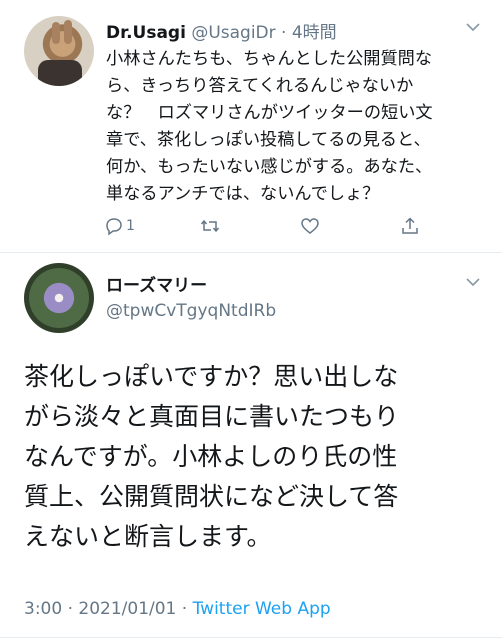 This screenshot has width=502, height=640. I want to click on tweet-text-line: 小林さんたちも、ちゃんとした公開質問な, so click(269, 59).